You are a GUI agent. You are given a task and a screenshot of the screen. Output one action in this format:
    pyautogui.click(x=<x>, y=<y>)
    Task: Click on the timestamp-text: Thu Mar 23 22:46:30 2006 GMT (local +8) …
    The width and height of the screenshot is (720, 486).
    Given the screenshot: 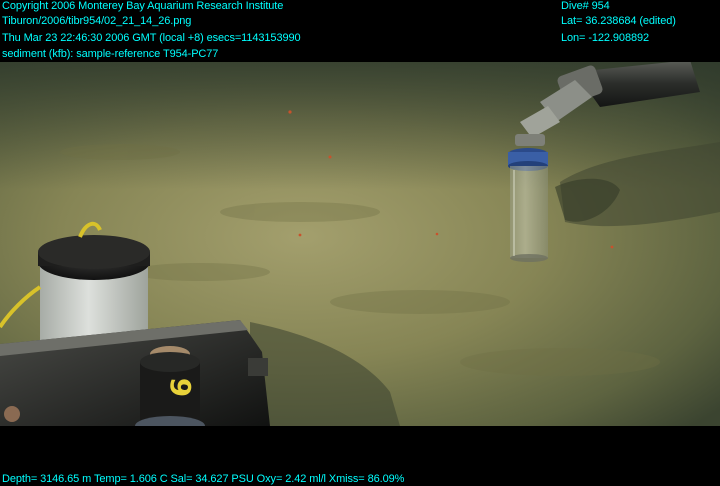 What is the action you would take?
    pyautogui.click(x=151, y=38)
    